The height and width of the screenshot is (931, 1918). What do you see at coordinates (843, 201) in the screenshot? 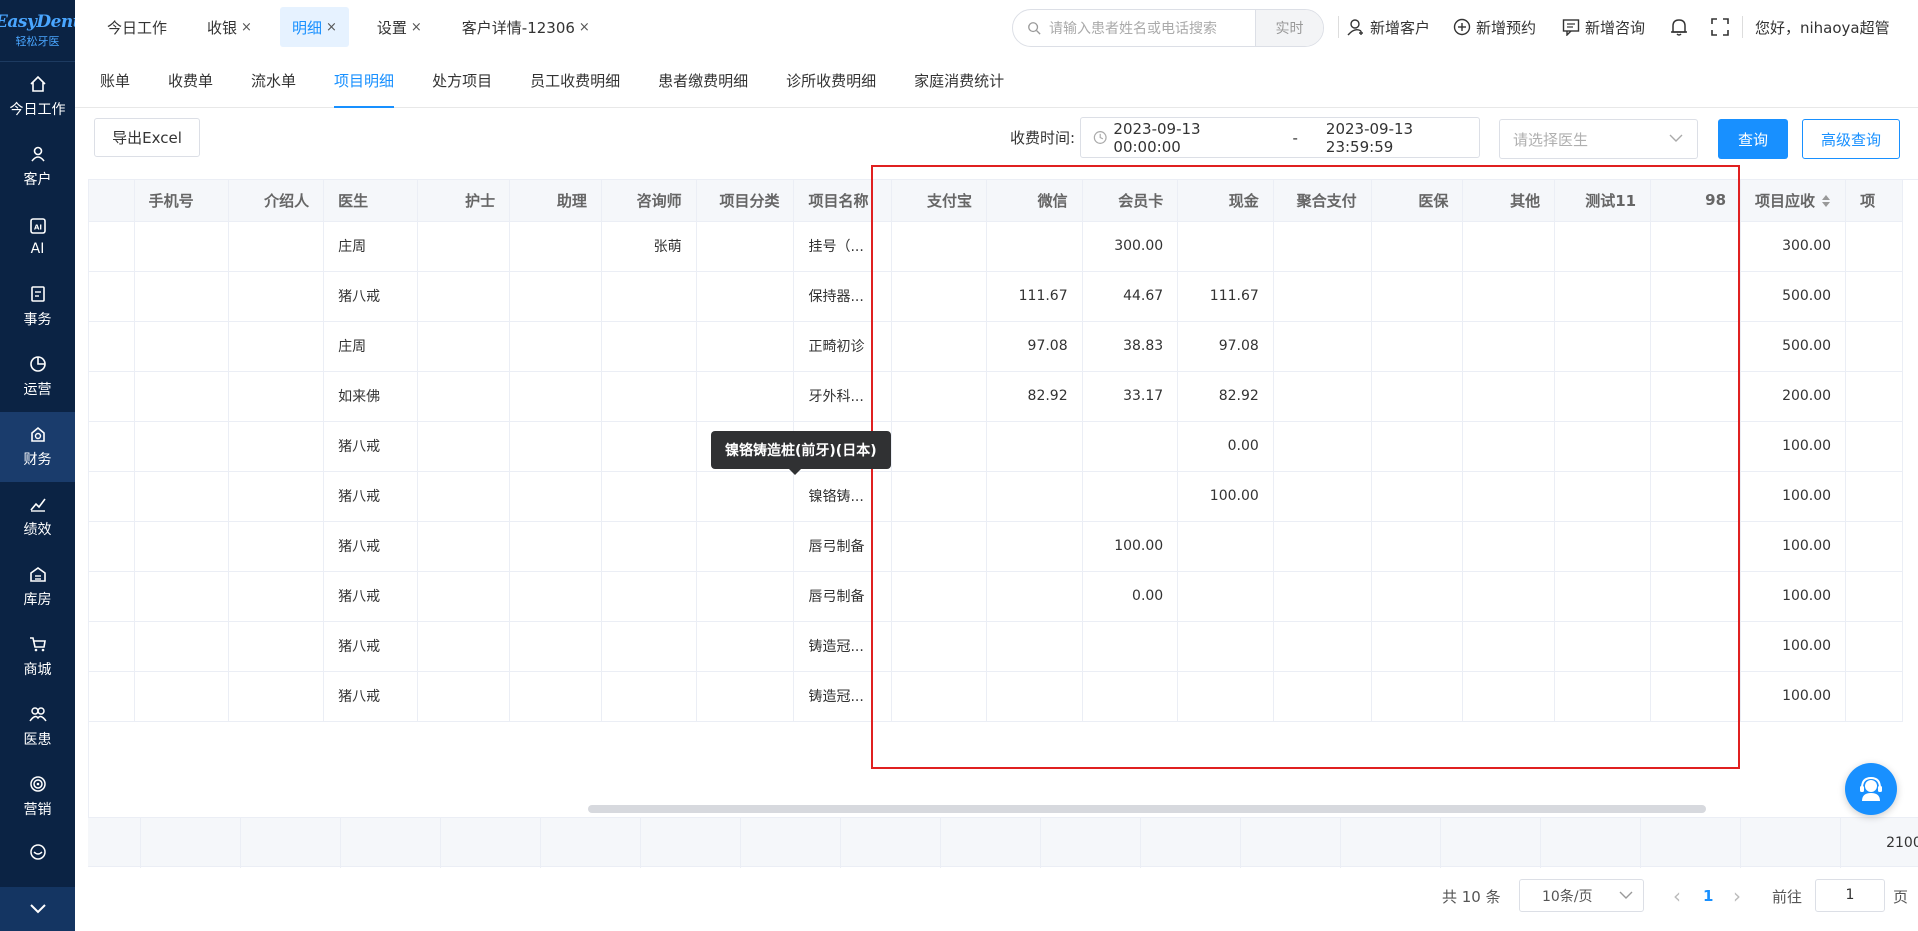
I see `column-header: 项目名称` at bounding box center [843, 201].